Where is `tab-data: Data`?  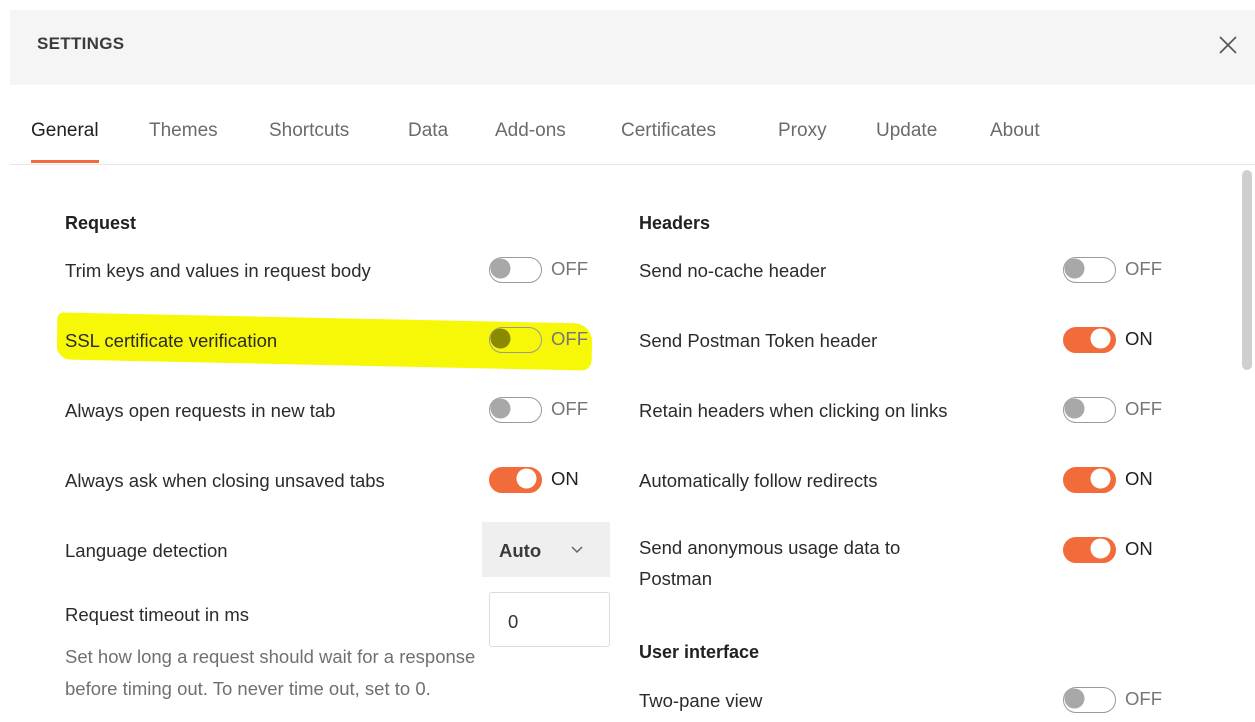 tab-data: Data is located at coordinates (428, 131).